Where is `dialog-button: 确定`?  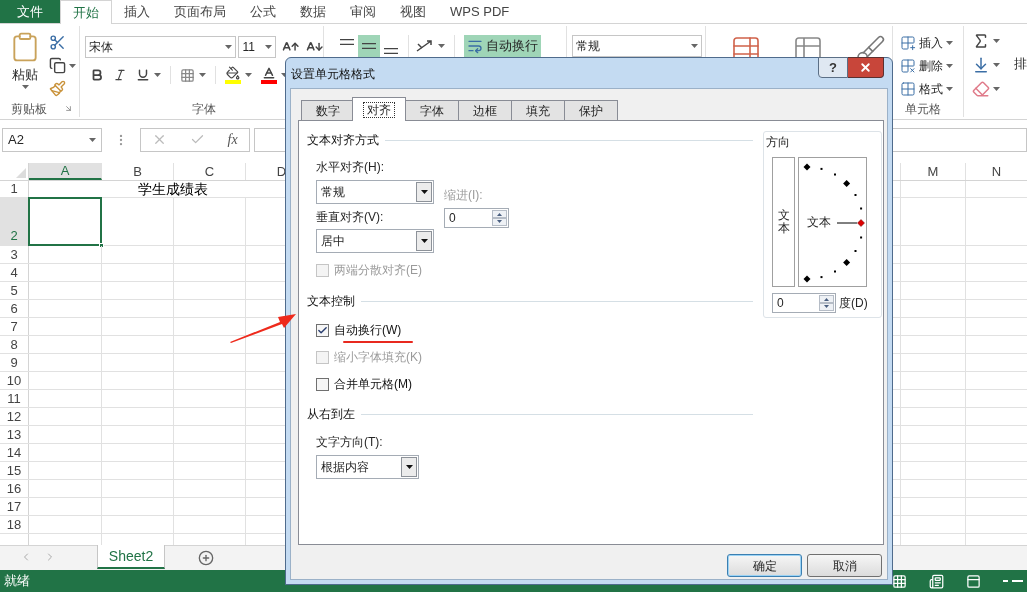 dialog-button: 确定 is located at coordinates (764, 565).